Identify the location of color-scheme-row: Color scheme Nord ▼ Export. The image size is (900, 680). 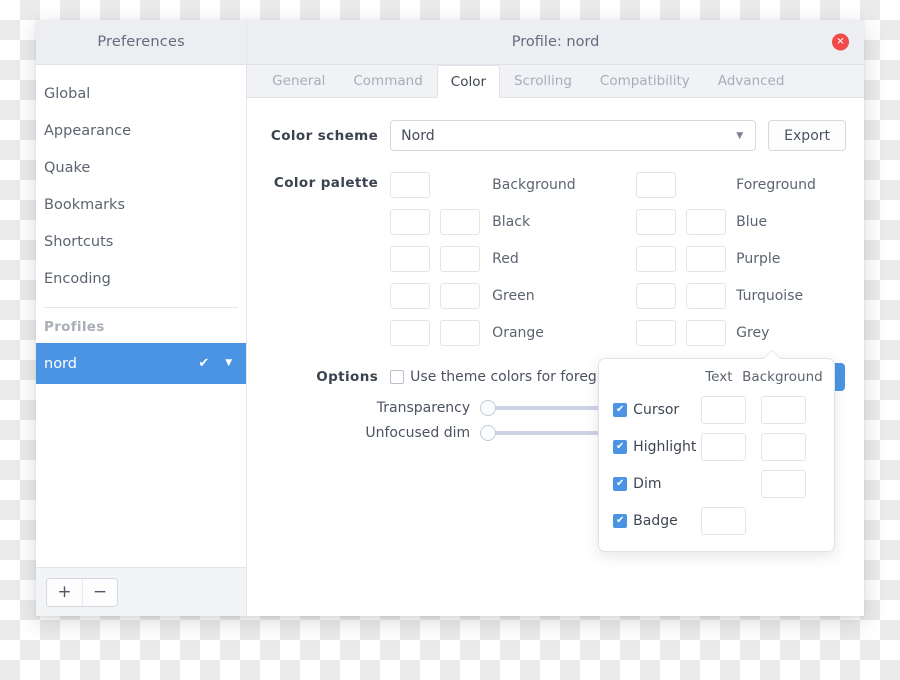
(555, 135).